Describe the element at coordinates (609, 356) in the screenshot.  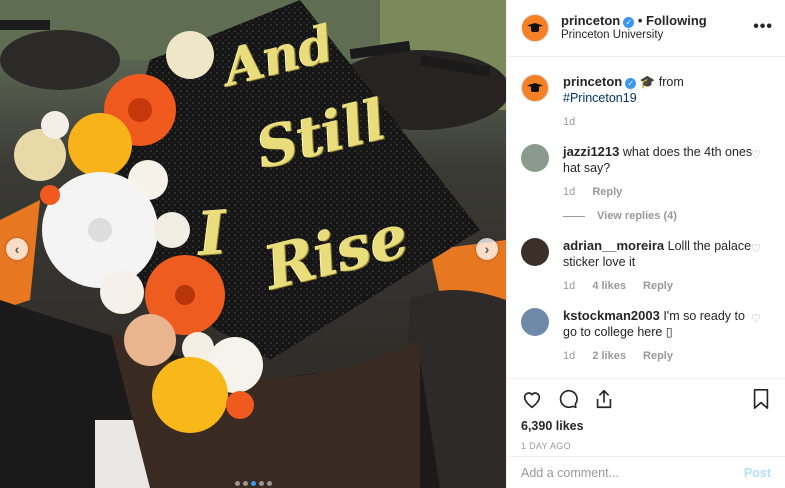
I see `comment-likes: 2 likes` at that location.